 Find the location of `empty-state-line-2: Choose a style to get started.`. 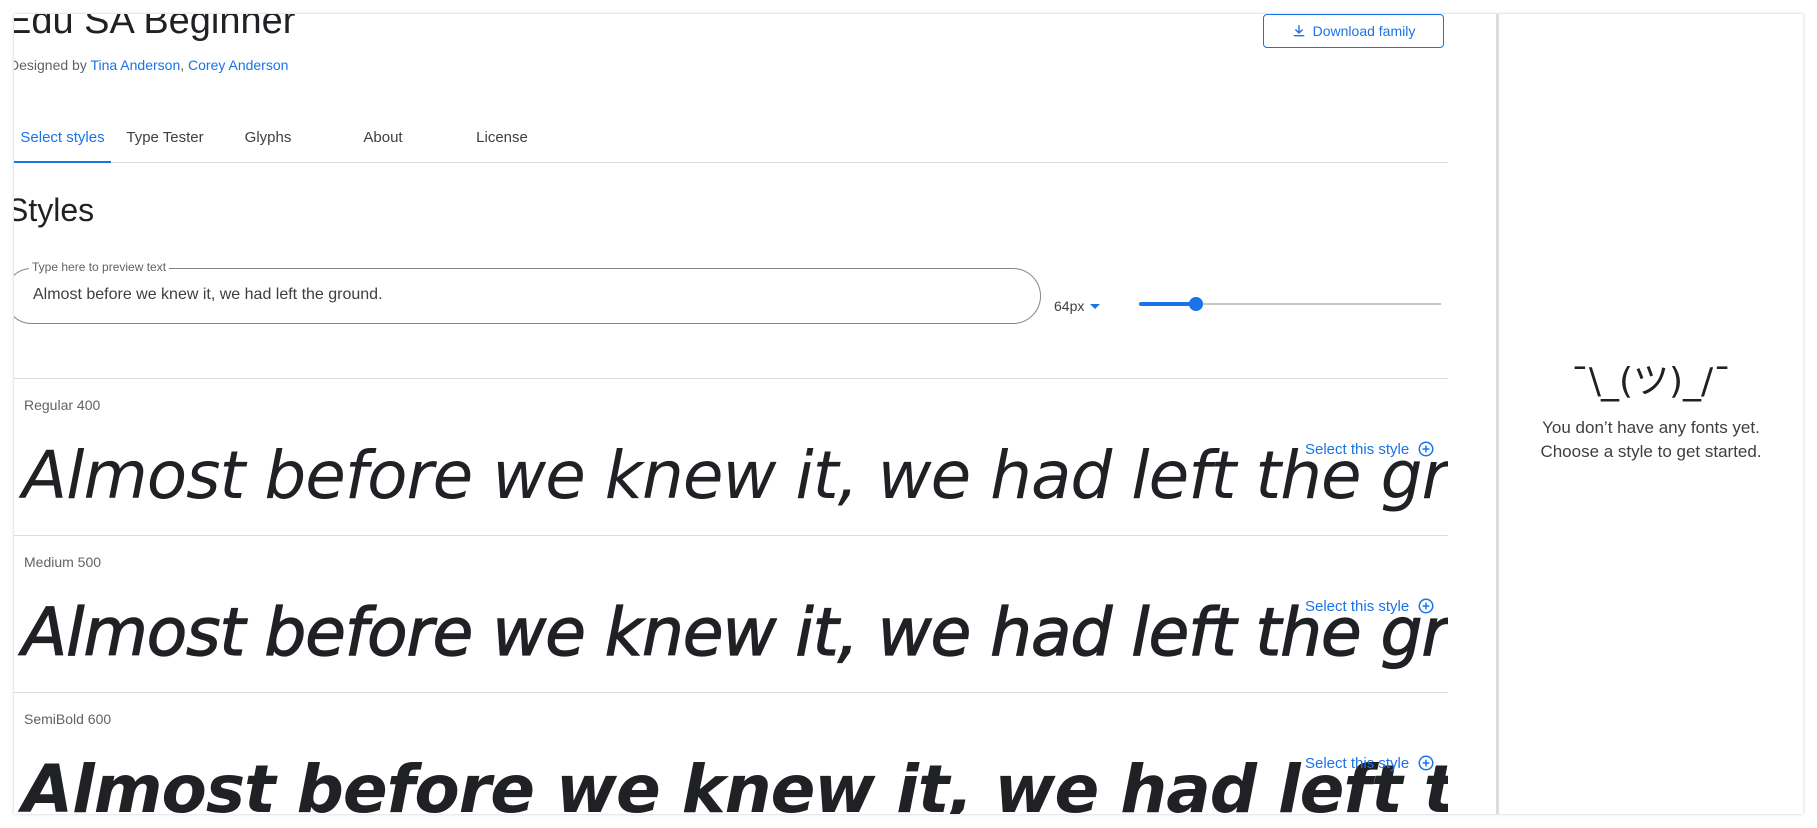

empty-state-line-2: Choose a style to get started. is located at coordinates (1651, 451).